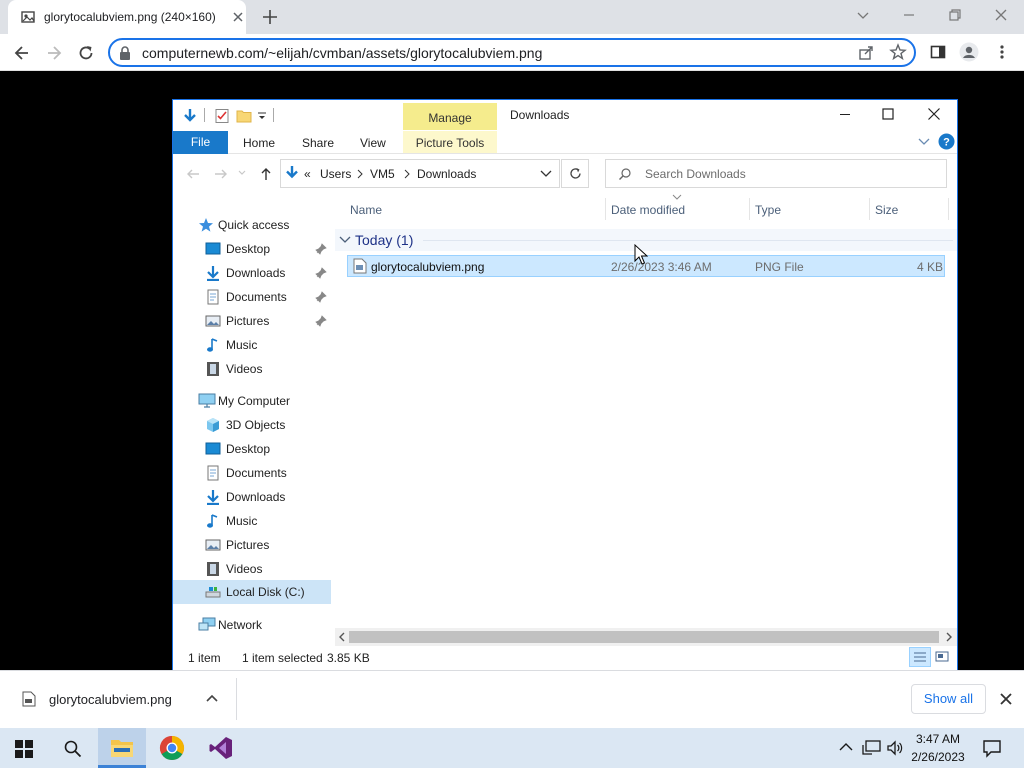  What do you see at coordinates (252, 425) in the screenshot?
I see `nav-3d-objects: 3D Objects` at bounding box center [252, 425].